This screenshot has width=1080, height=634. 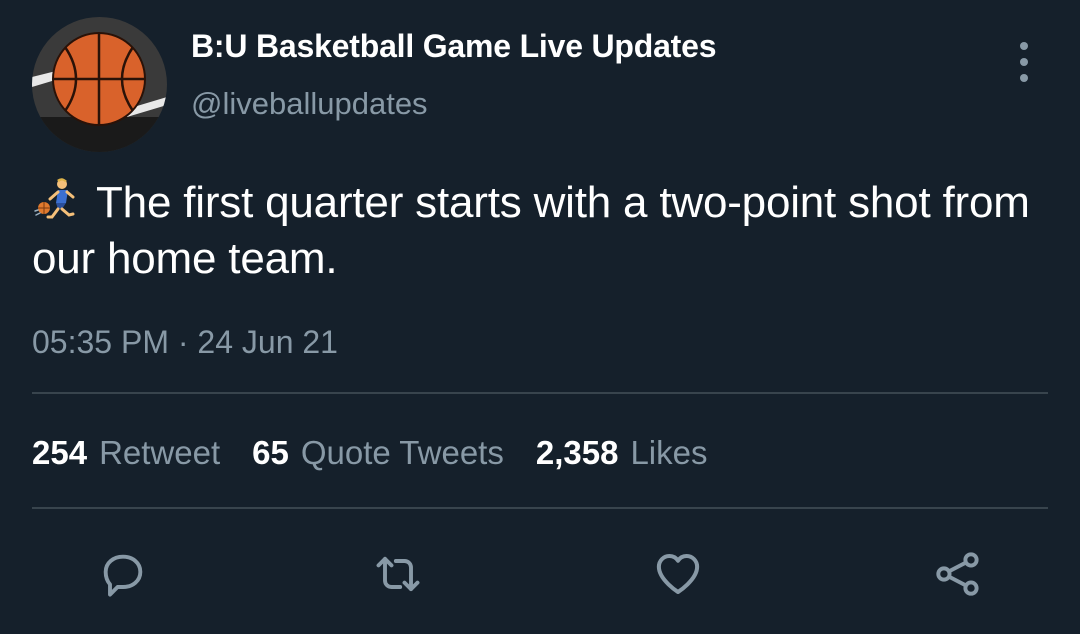 I want to click on likes-stat: 2,358 Likes, so click(x=622, y=453).